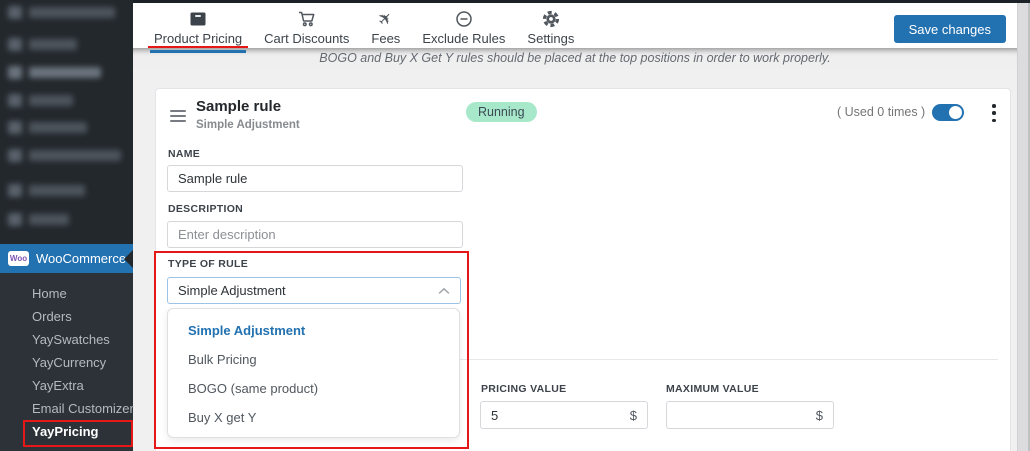 This screenshot has height=451, width=1030. What do you see at coordinates (746, 415) in the screenshot?
I see `maximum-value-input` at bounding box center [746, 415].